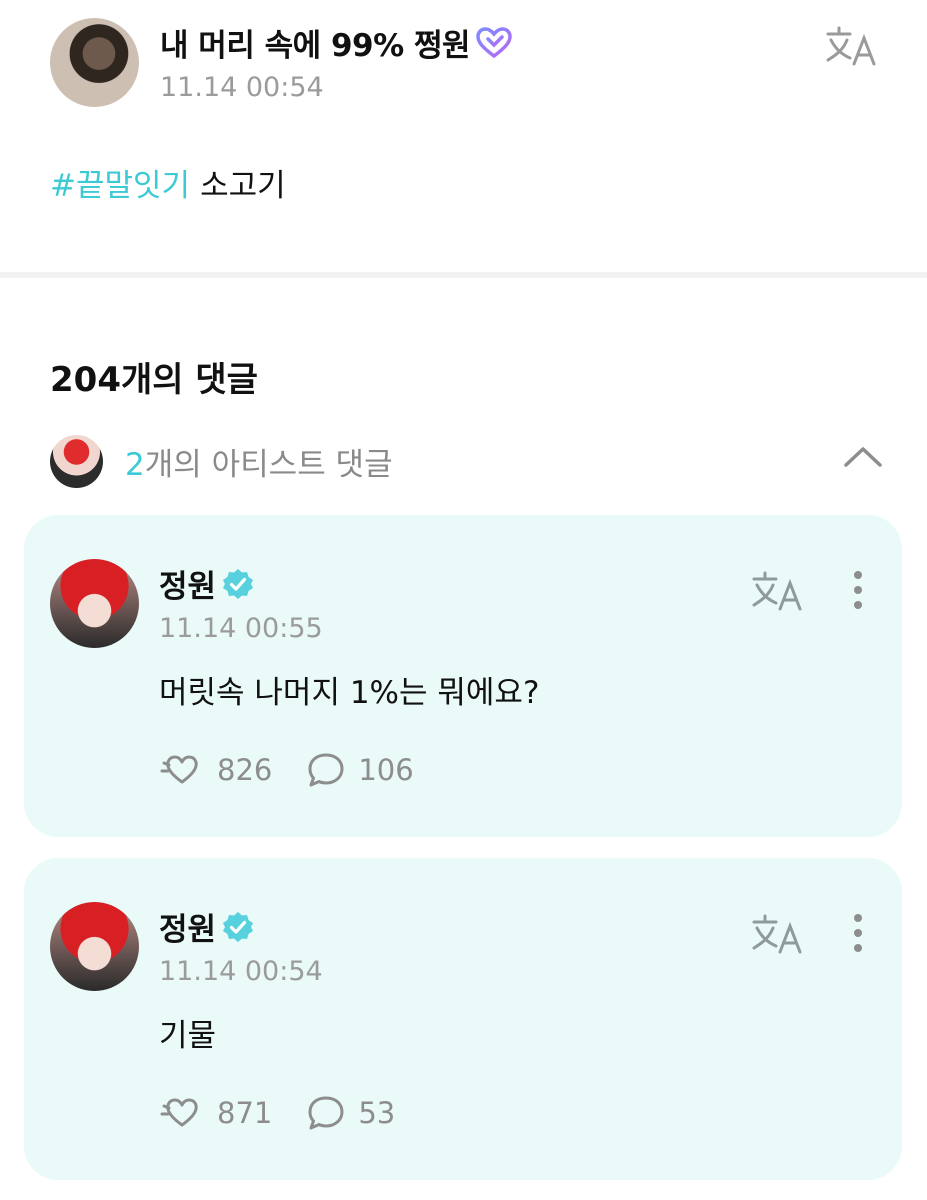 The image size is (927, 1200). I want to click on comment-time: 11.14 00:55, so click(241, 628).